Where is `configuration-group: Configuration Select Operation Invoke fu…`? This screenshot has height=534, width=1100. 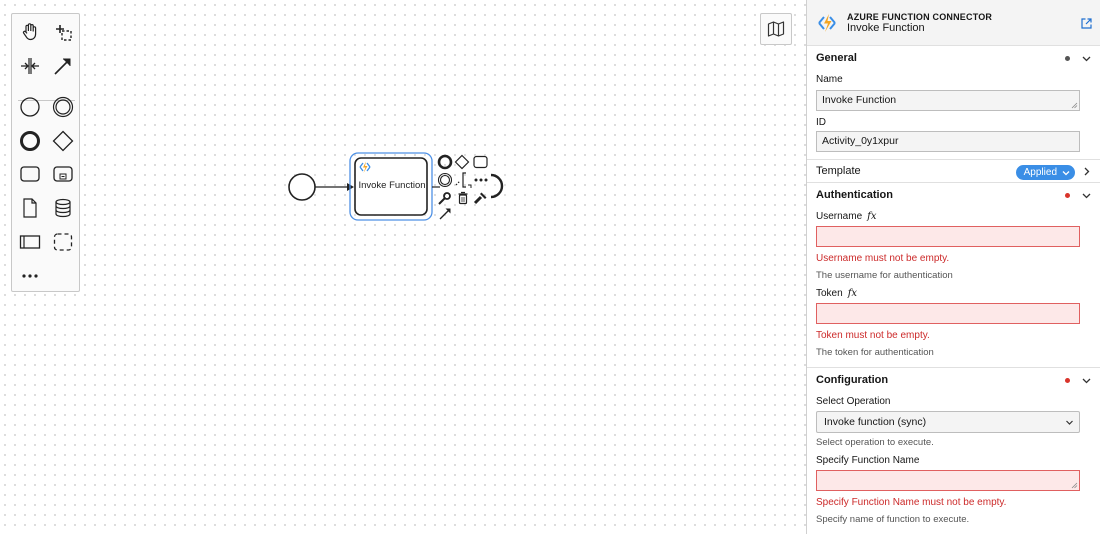
configuration-group: Configuration Select Operation Invoke fu… is located at coordinates (953, 447).